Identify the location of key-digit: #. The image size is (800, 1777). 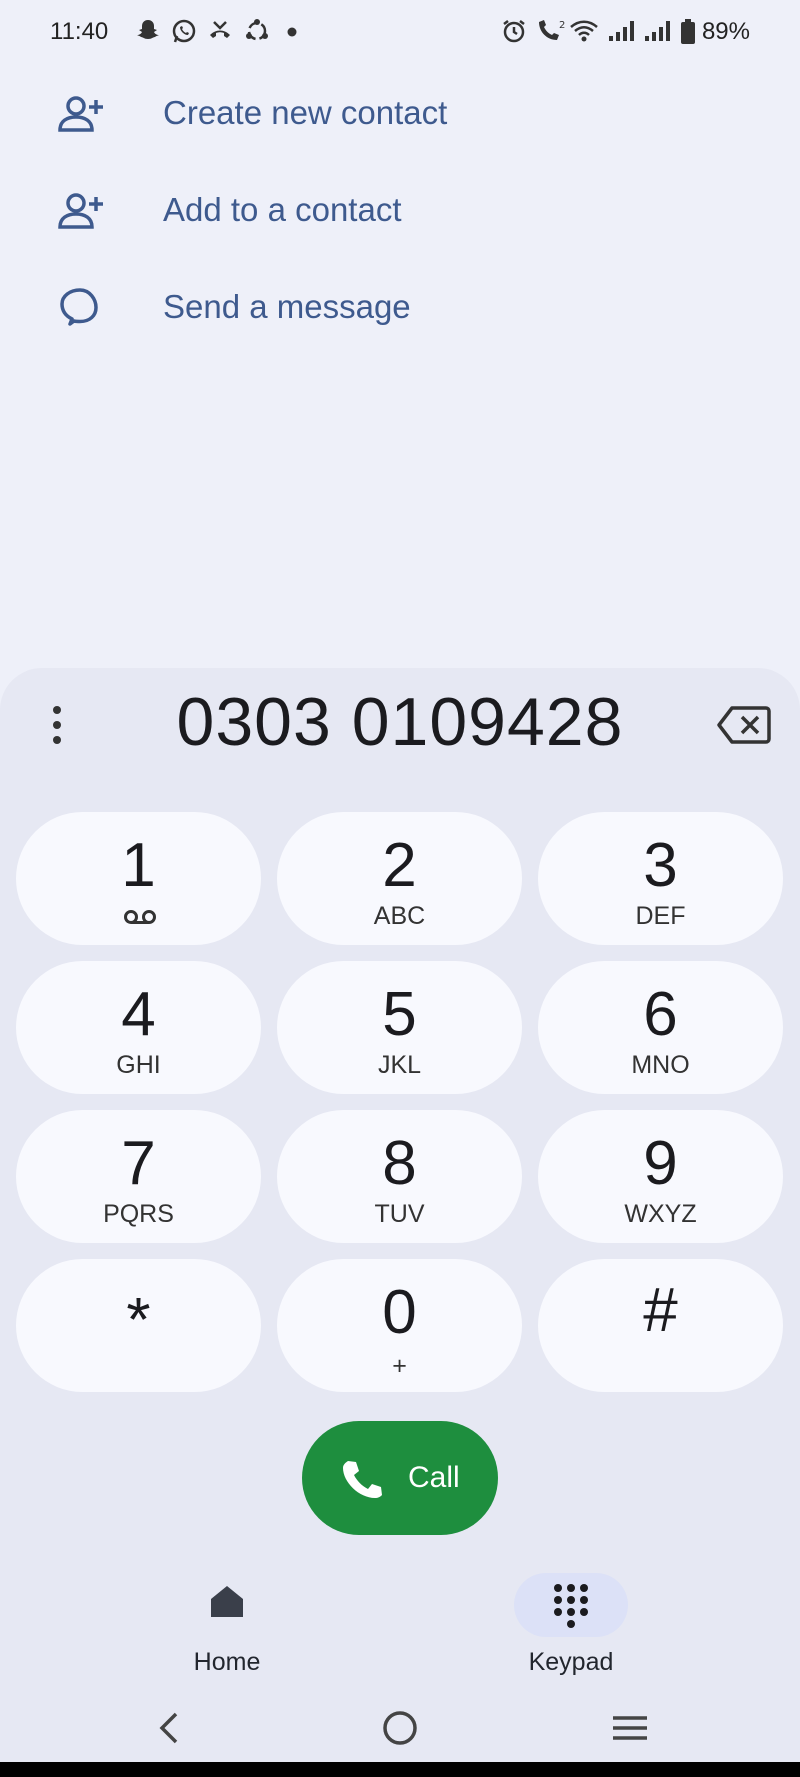
(660, 1310).